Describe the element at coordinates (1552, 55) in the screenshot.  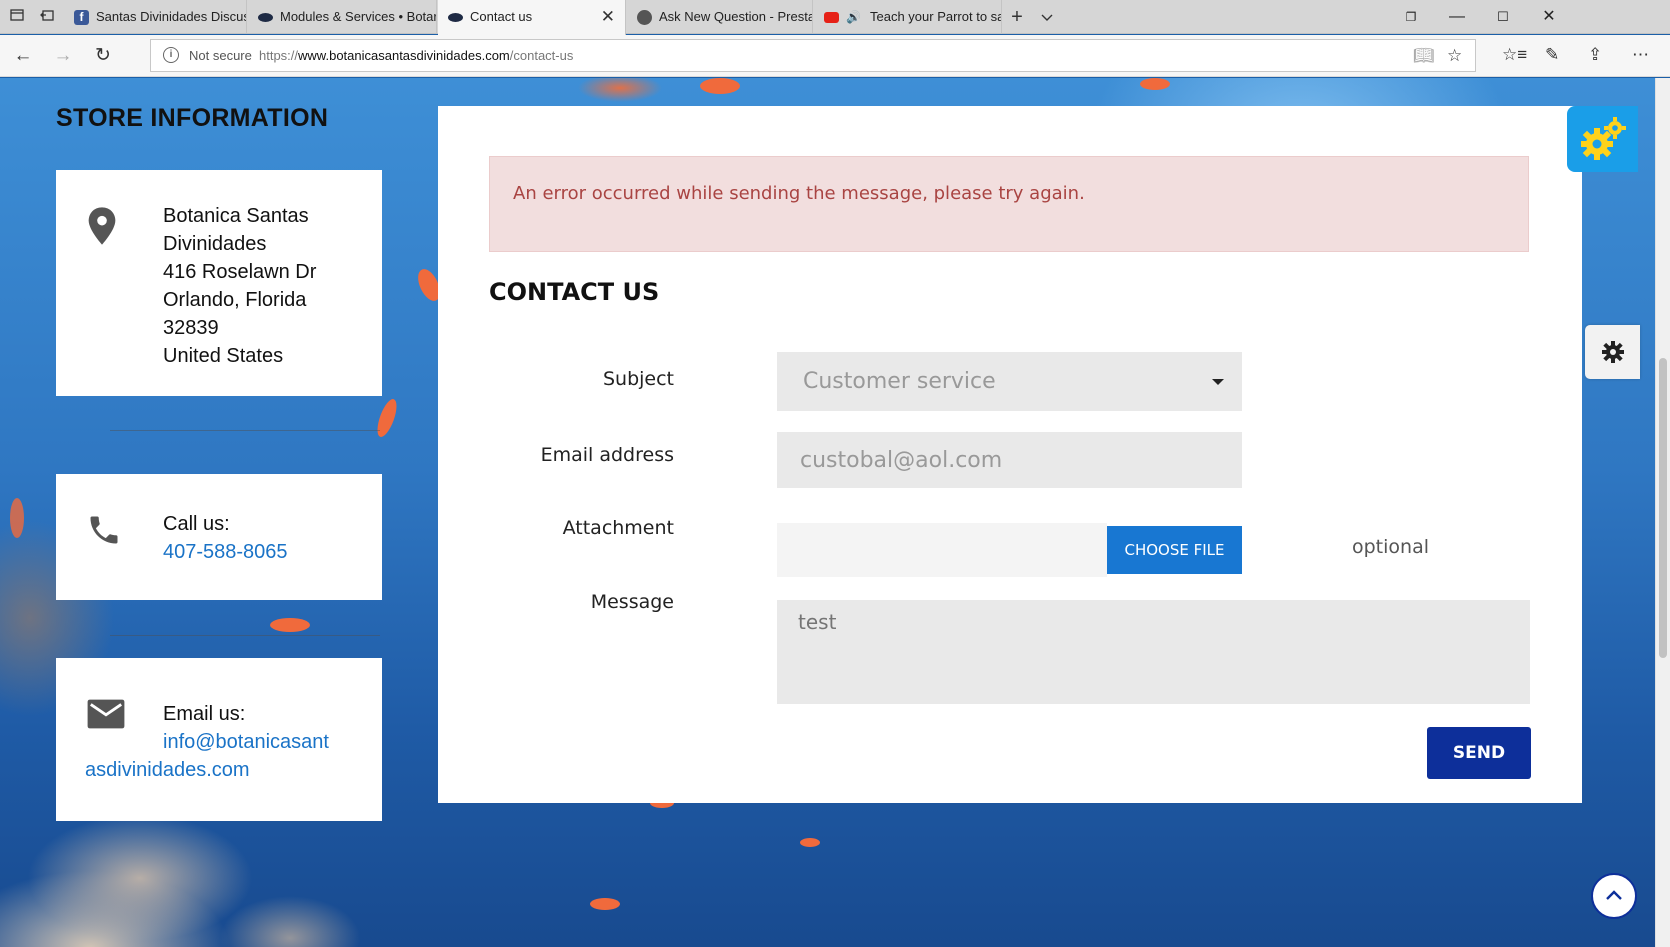
I see `pen-notes-icon: ✎` at that location.